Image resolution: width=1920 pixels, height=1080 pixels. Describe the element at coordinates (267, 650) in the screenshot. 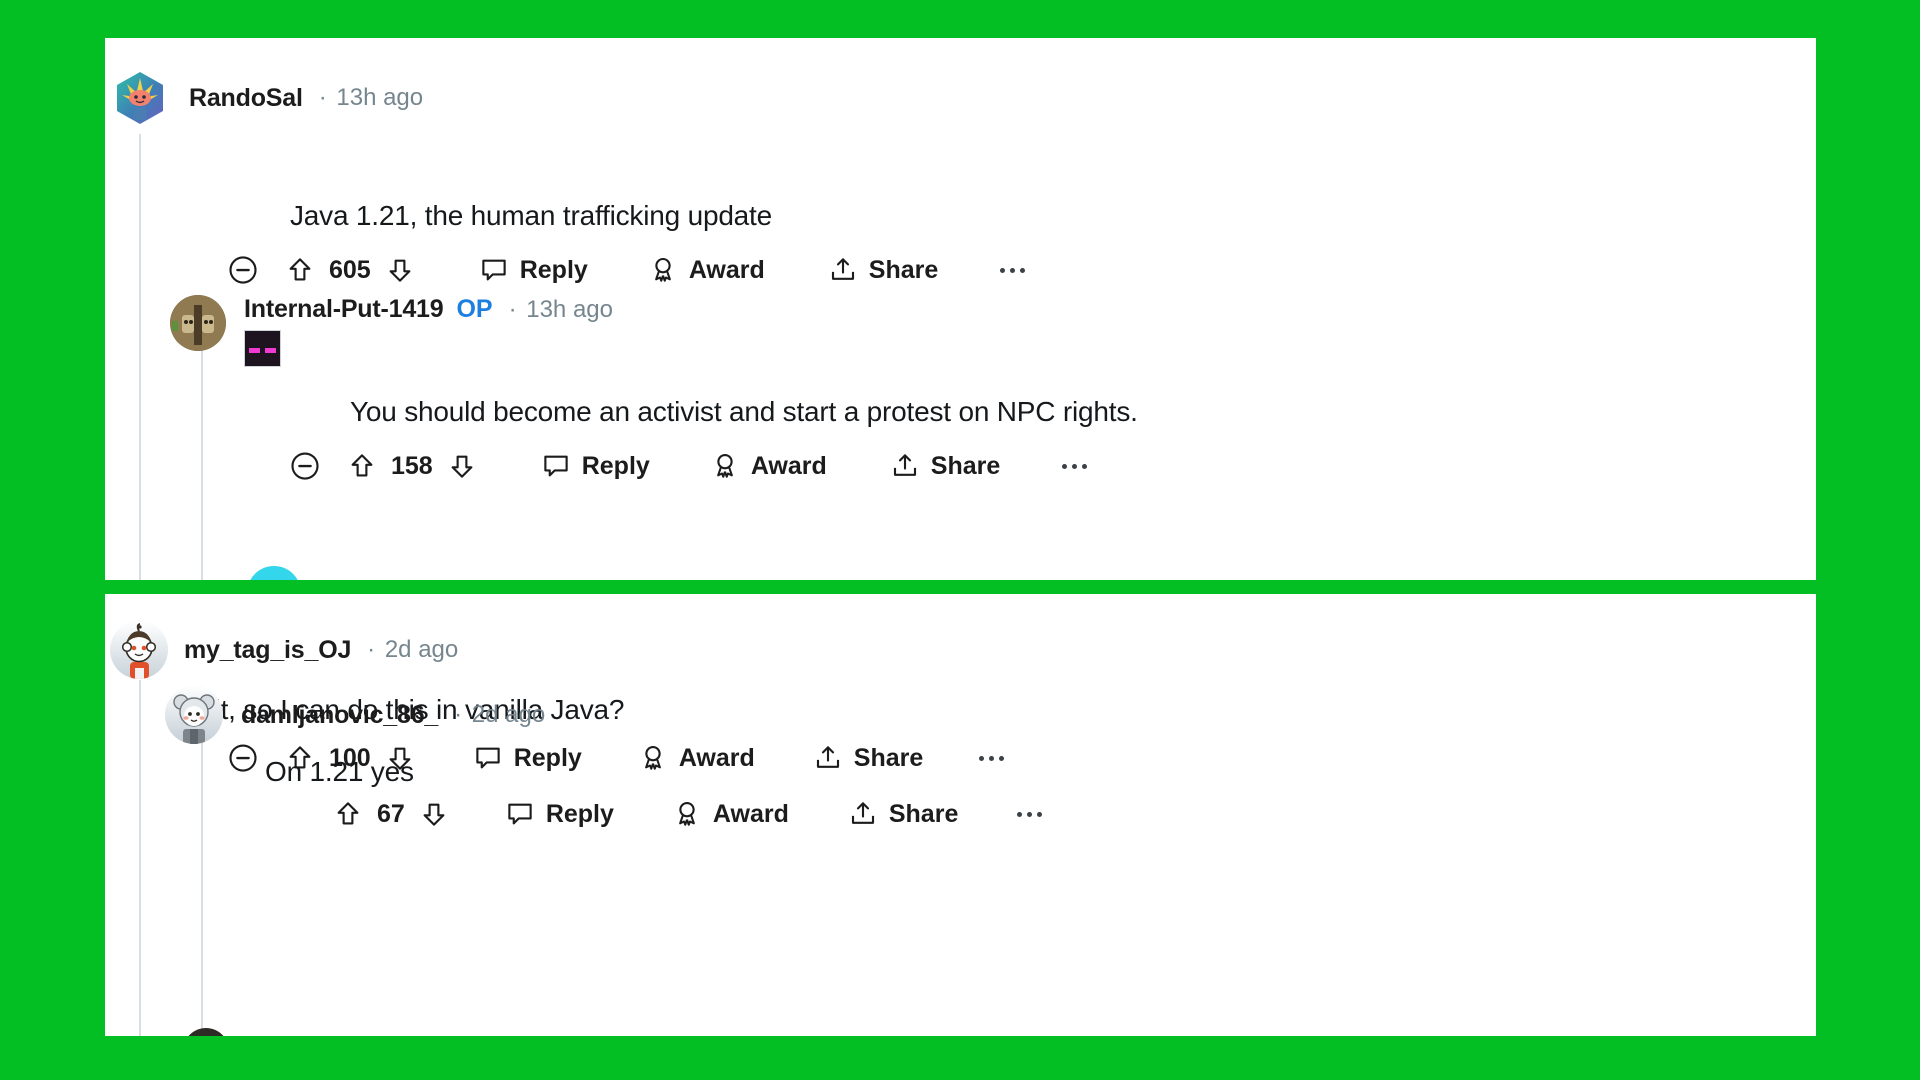

I see `username: my_tag_is_OJ` at that location.